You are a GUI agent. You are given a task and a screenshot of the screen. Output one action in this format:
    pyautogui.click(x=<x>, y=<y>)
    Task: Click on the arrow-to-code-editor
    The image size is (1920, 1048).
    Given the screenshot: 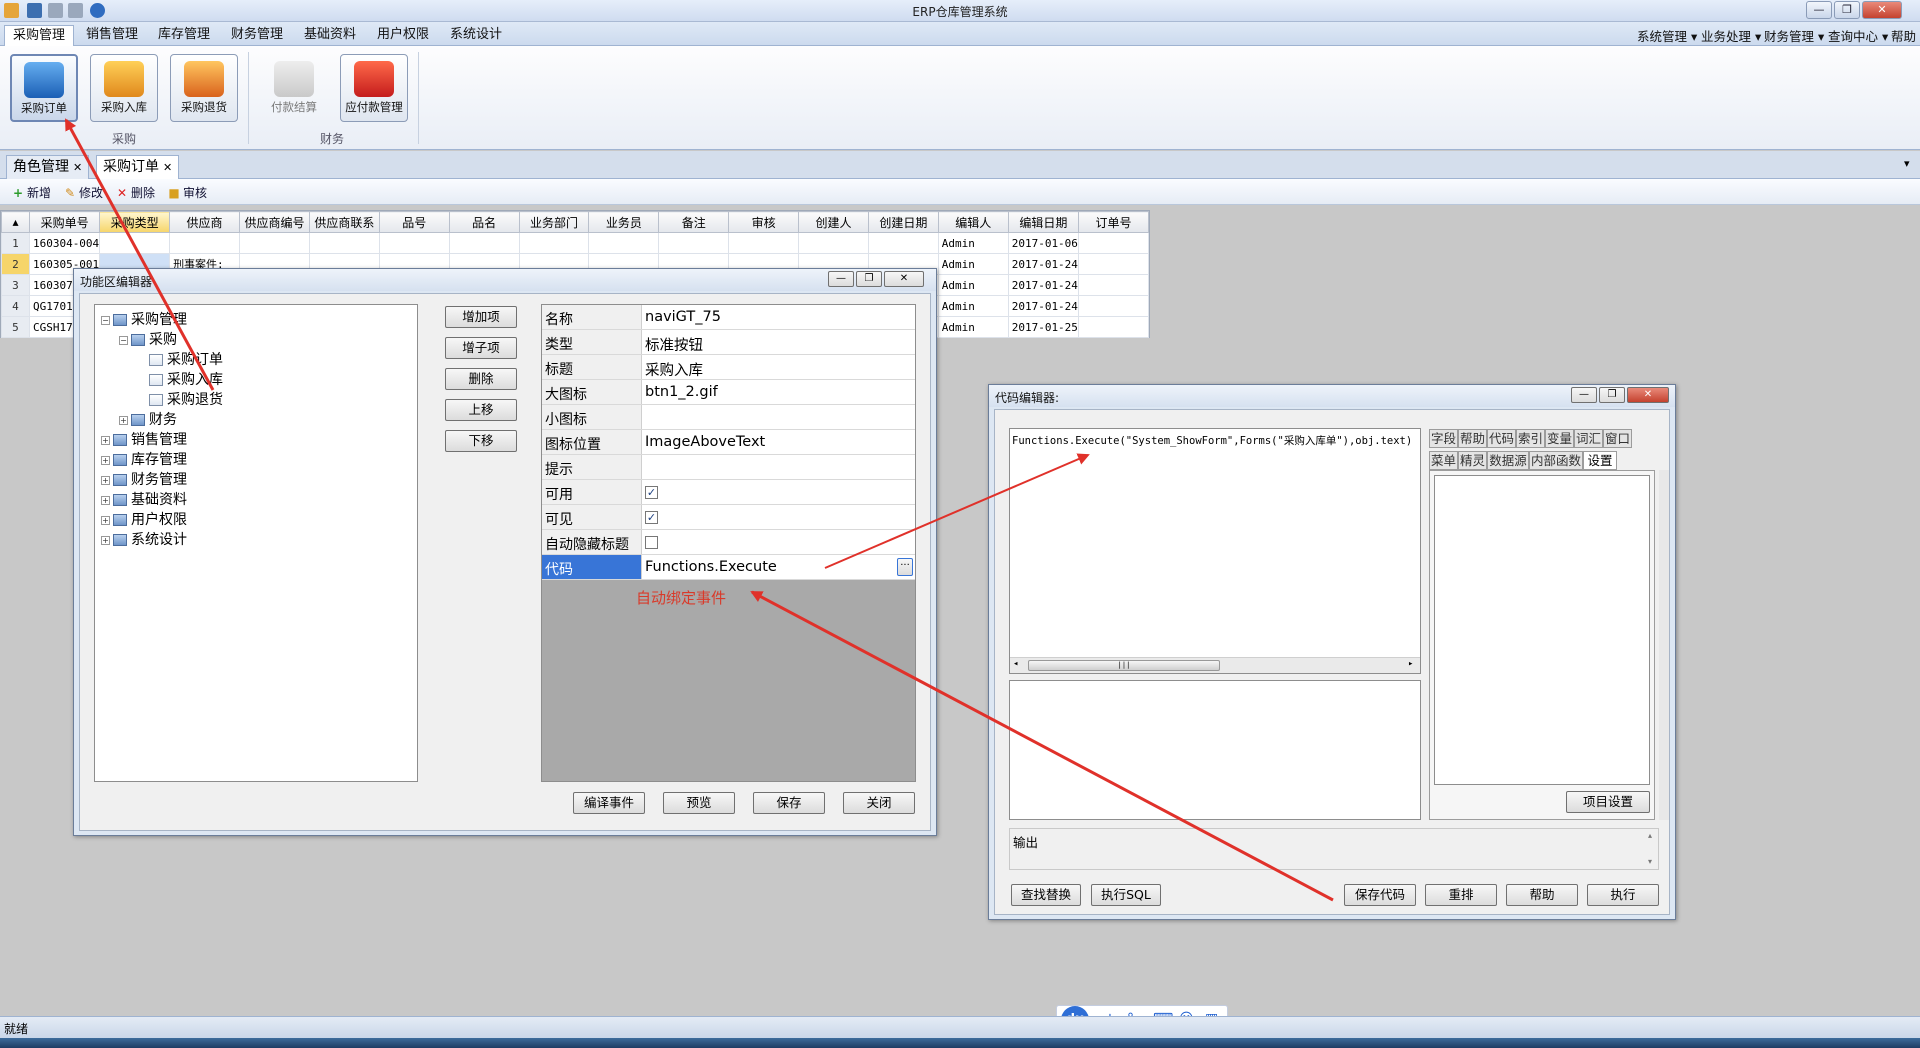 What is the action you would take?
    pyautogui.click(x=957, y=511)
    